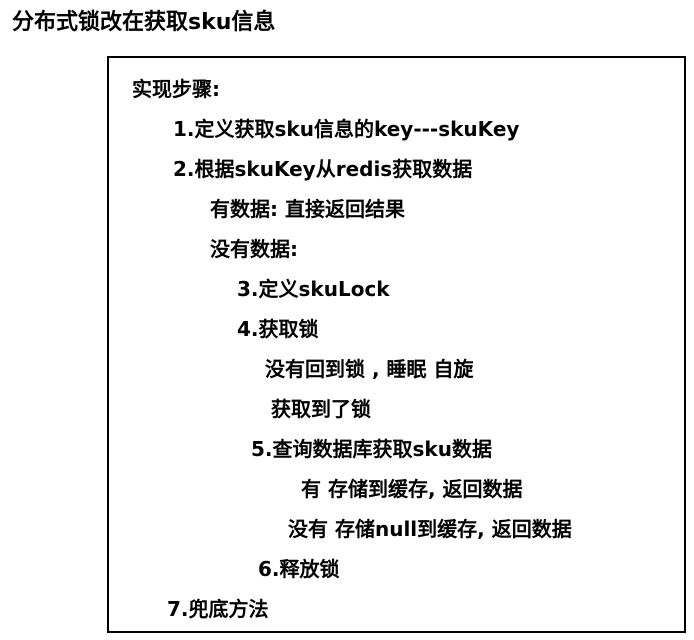 This screenshot has height=640, width=694. I want to click on step-1: 1.定义获取sku信息的key---skuKey, so click(346, 129).